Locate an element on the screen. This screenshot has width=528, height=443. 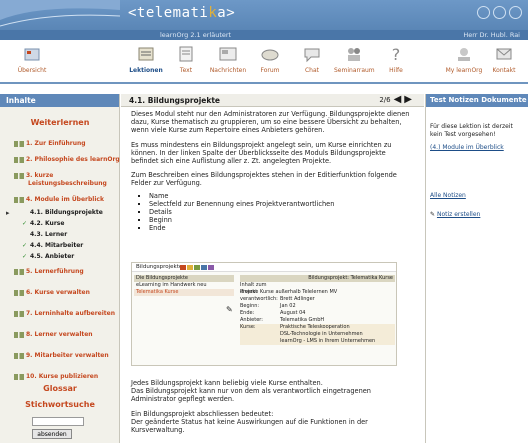
sidebar-item-4-1: 4.1. Bildungsprojekte is located at coordinates (60, 213).